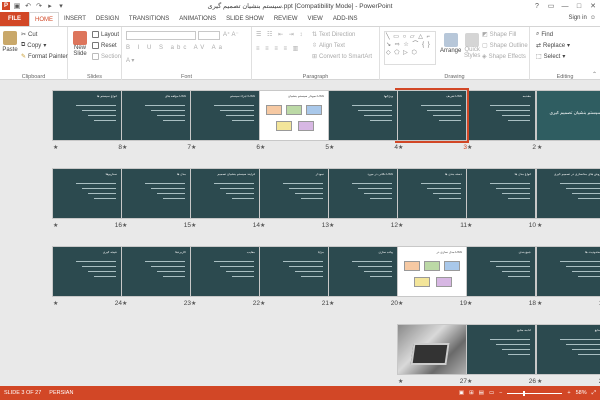  I want to click on slide-thumbnail: اجزاء سیستم DSS, so click(225, 115).